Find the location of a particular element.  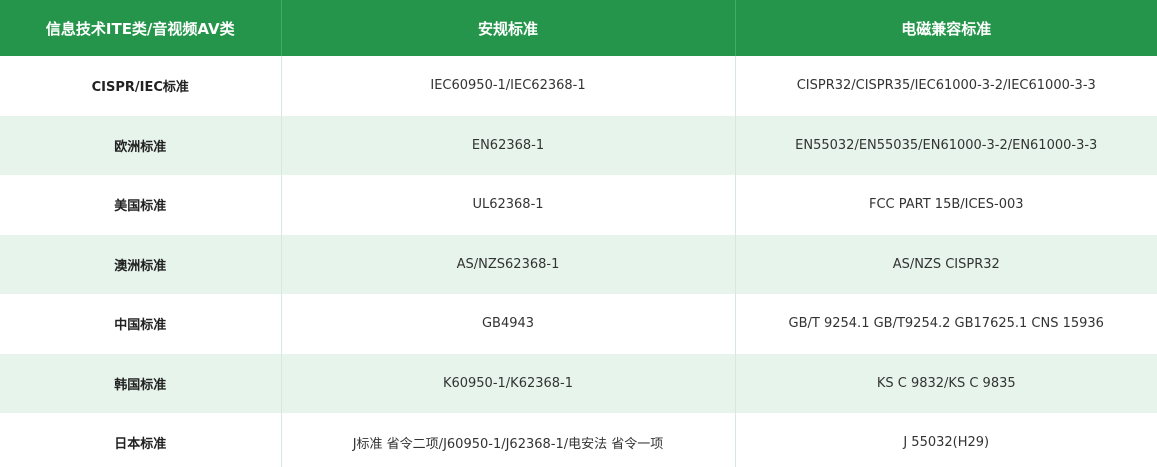

table-header: 信息技术ITE类/音视频AV类 安规标准 电磁兼容标准 is located at coordinates (578, 28).